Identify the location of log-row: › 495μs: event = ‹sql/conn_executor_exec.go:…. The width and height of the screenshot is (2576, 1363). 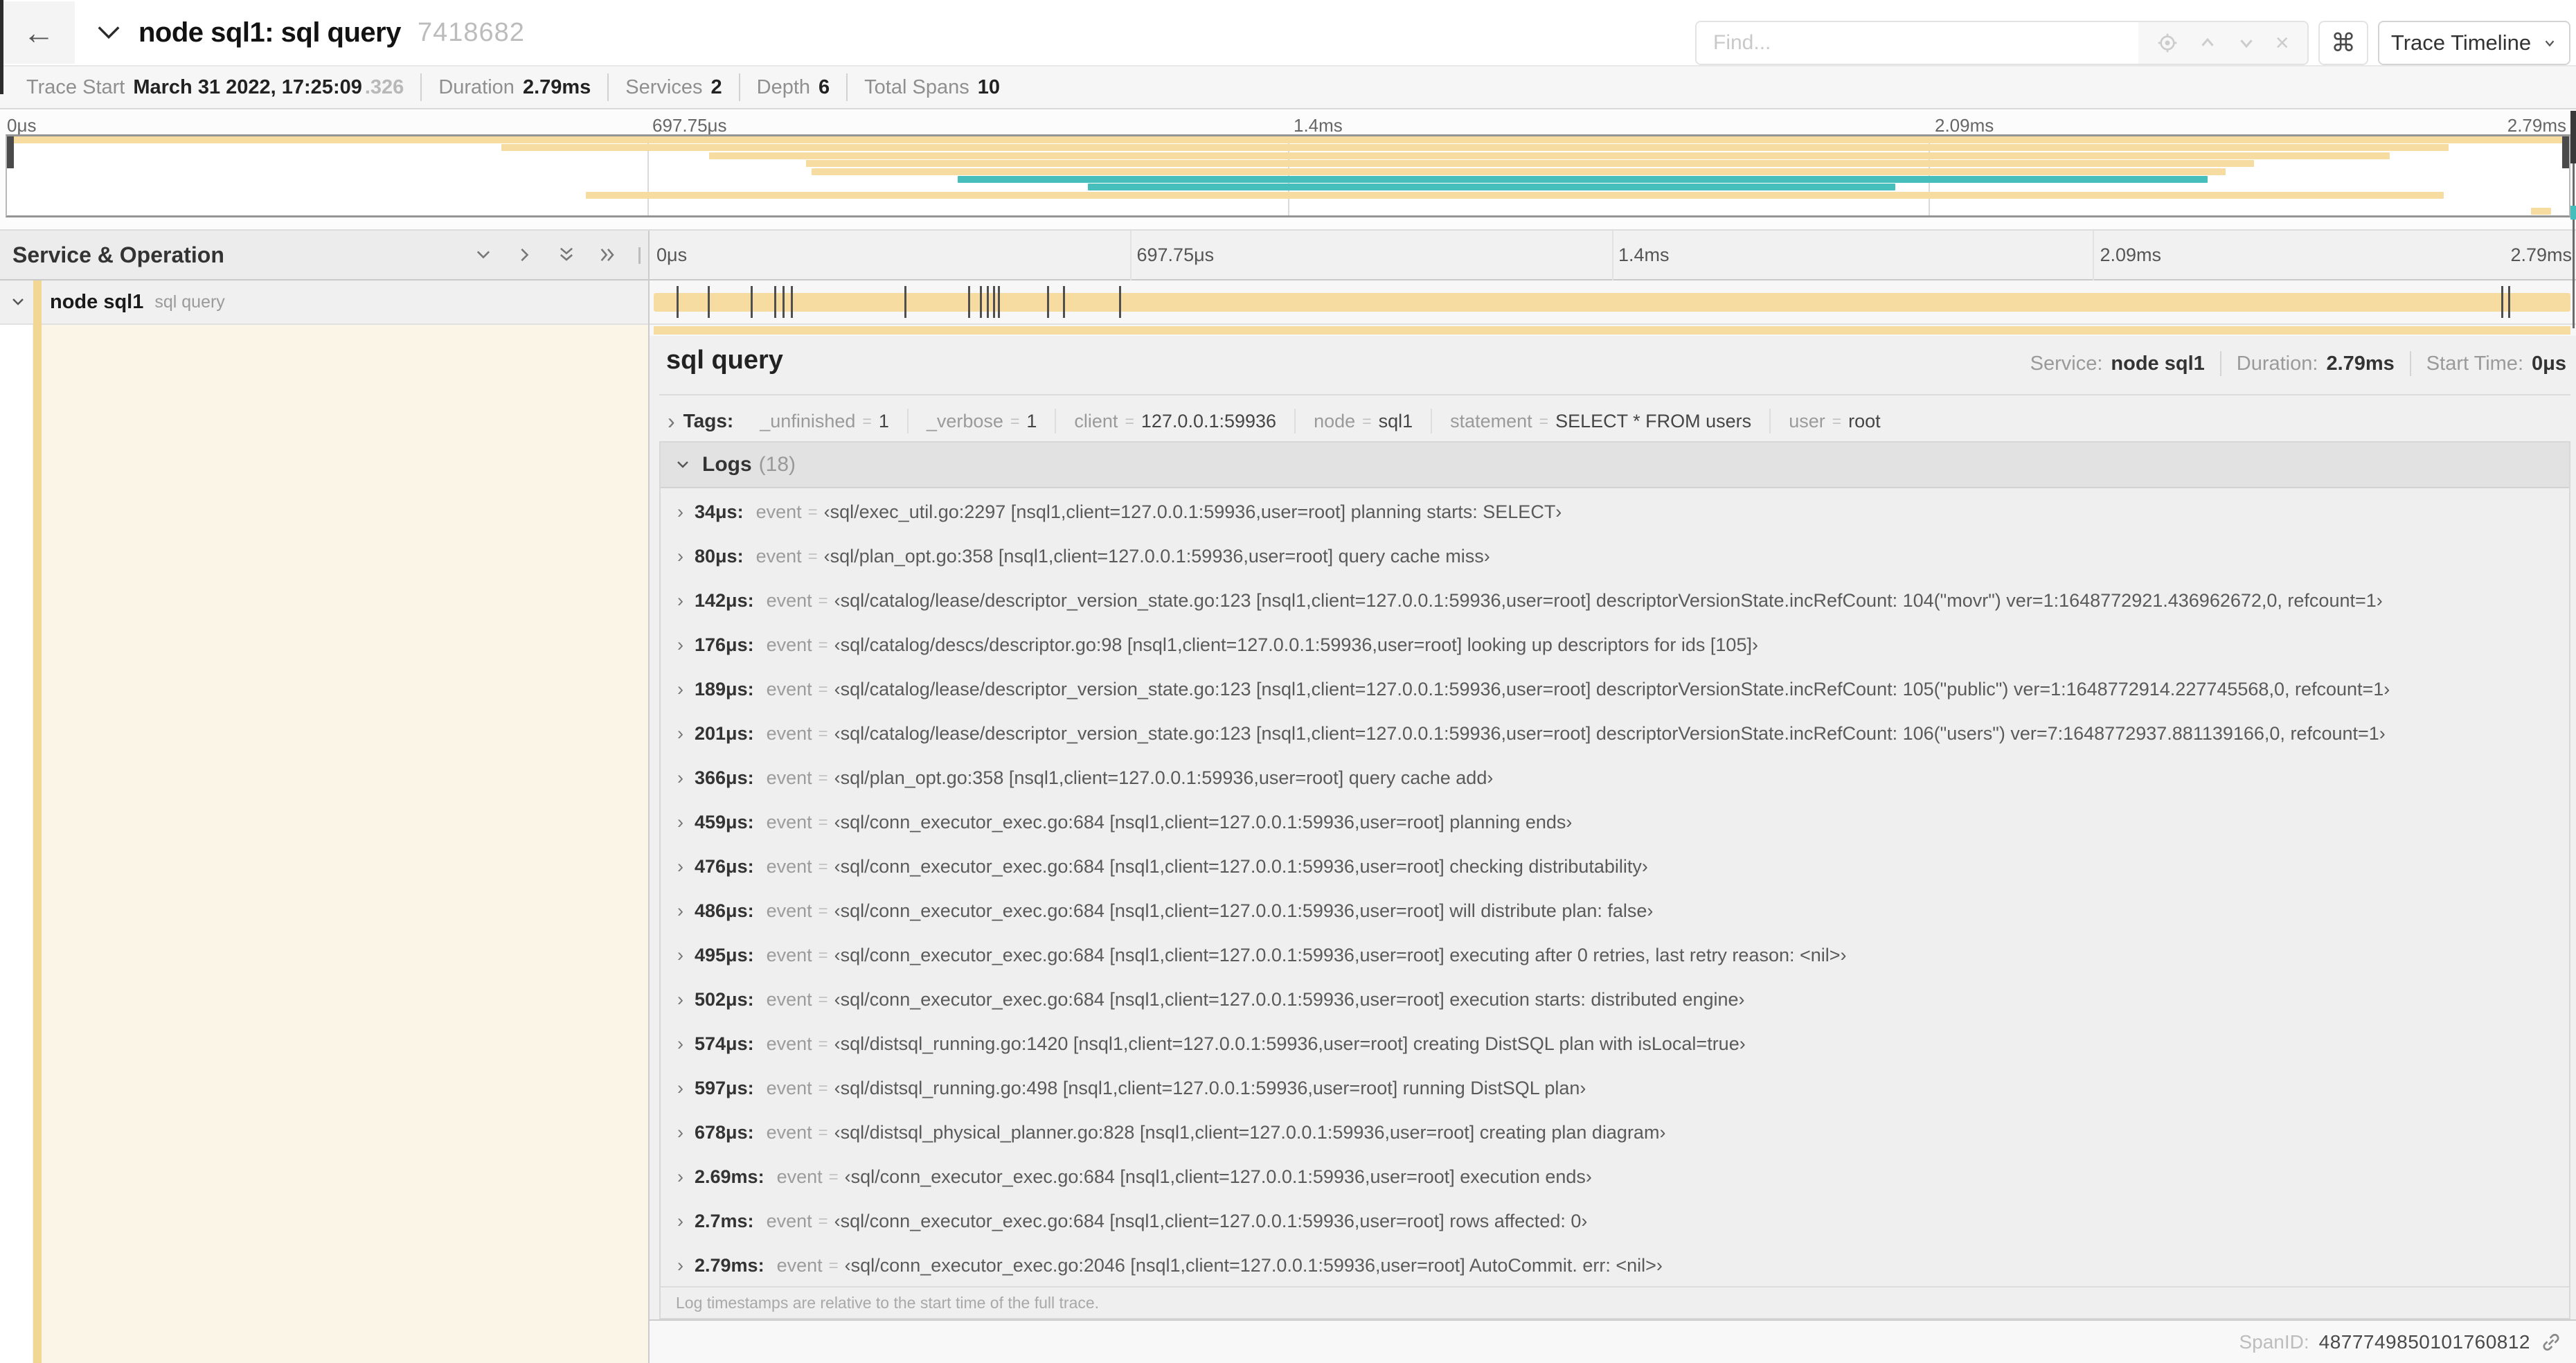
(1615, 954).